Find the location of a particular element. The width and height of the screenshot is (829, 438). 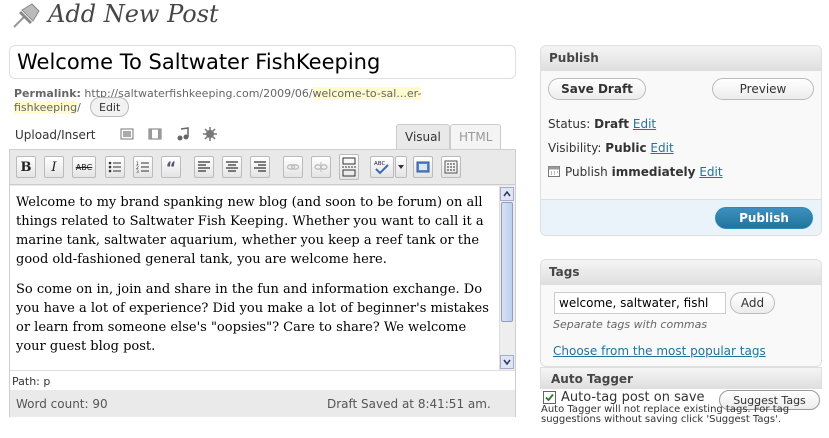

audio-icon is located at coordinates (183, 134).